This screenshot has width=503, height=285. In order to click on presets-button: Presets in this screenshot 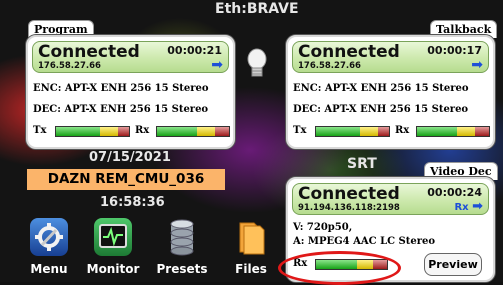, I will do `click(182, 241)`.